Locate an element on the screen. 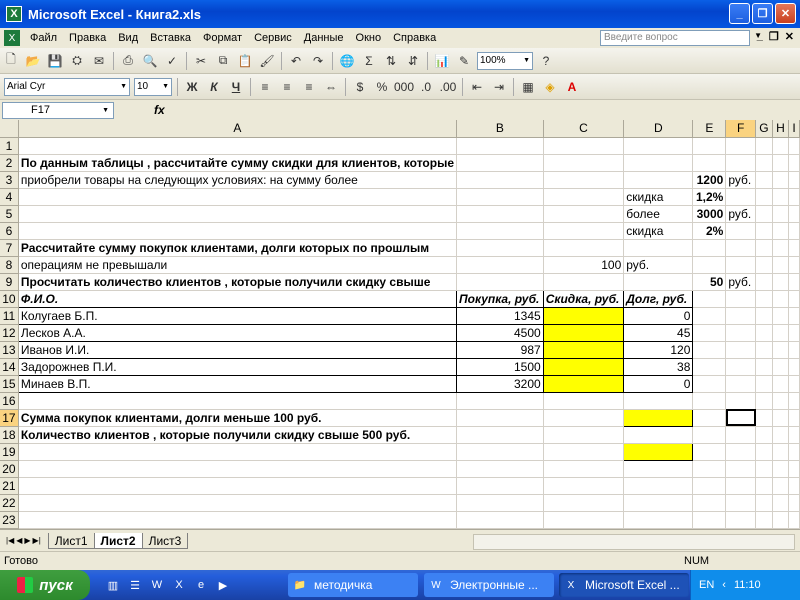 Image resolution: width=800 pixels, height=600 pixels. cell-e8 is located at coordinates (709, 265).